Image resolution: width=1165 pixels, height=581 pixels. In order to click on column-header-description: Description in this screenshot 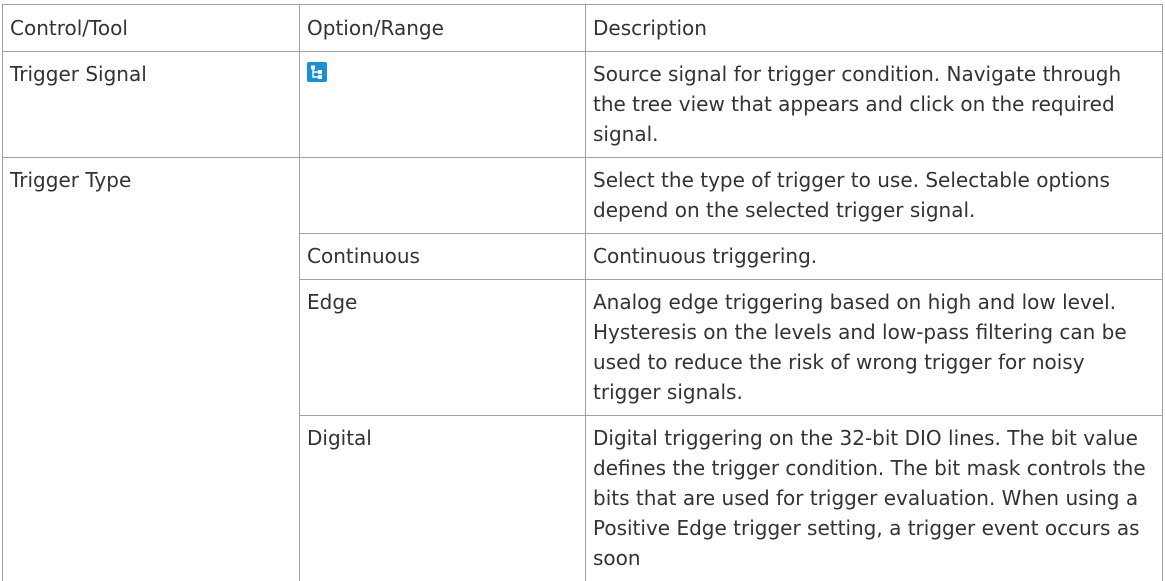, I will do `click(874, 28)`.